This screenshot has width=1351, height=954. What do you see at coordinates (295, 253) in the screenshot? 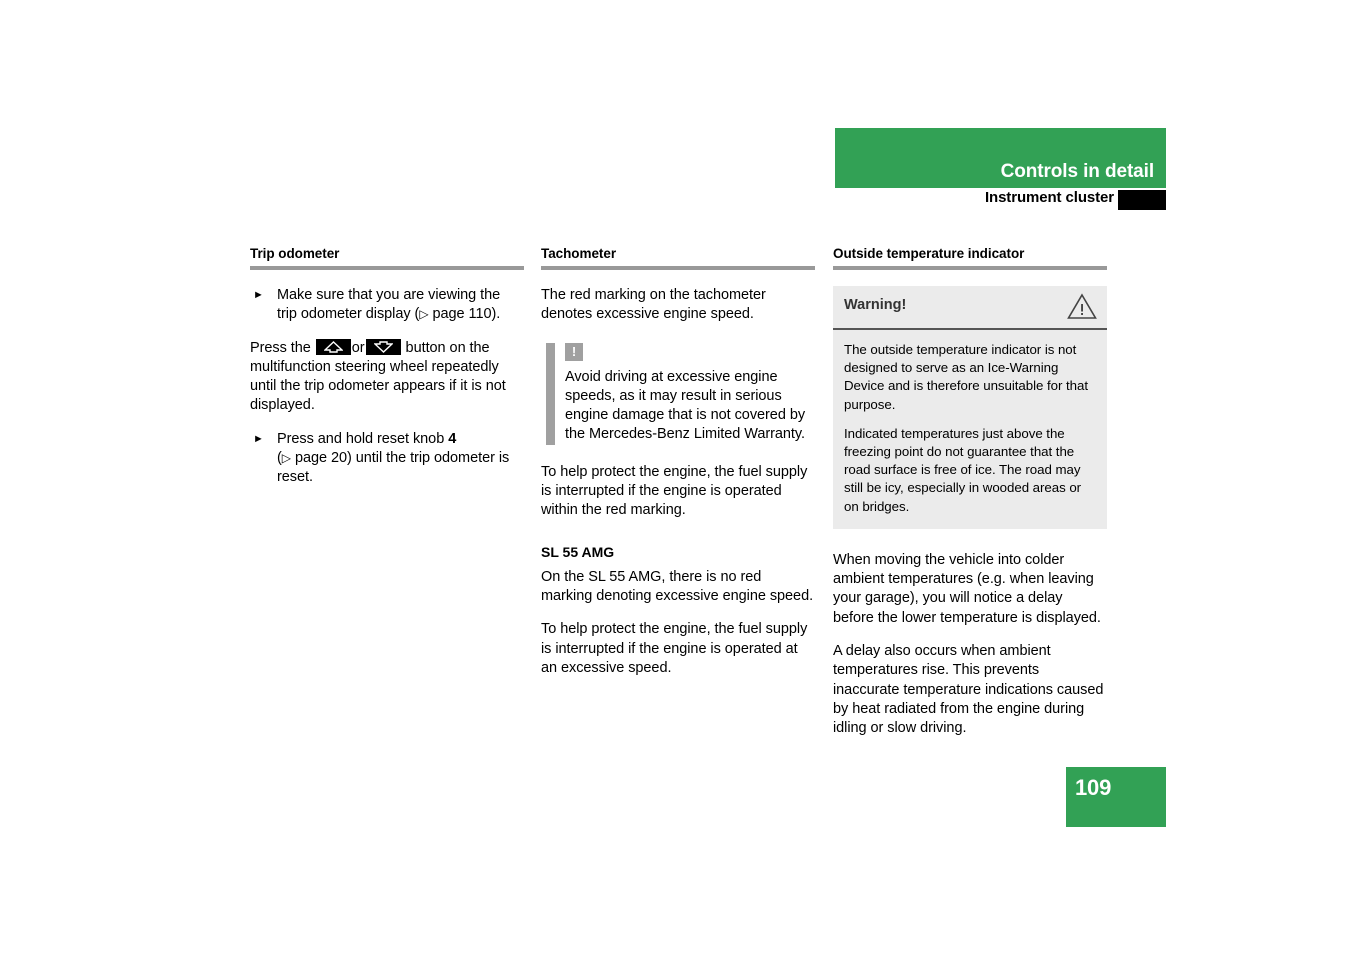
I see `heading-trip-odometer: Trip odometer` at bounding box center [295, 253].